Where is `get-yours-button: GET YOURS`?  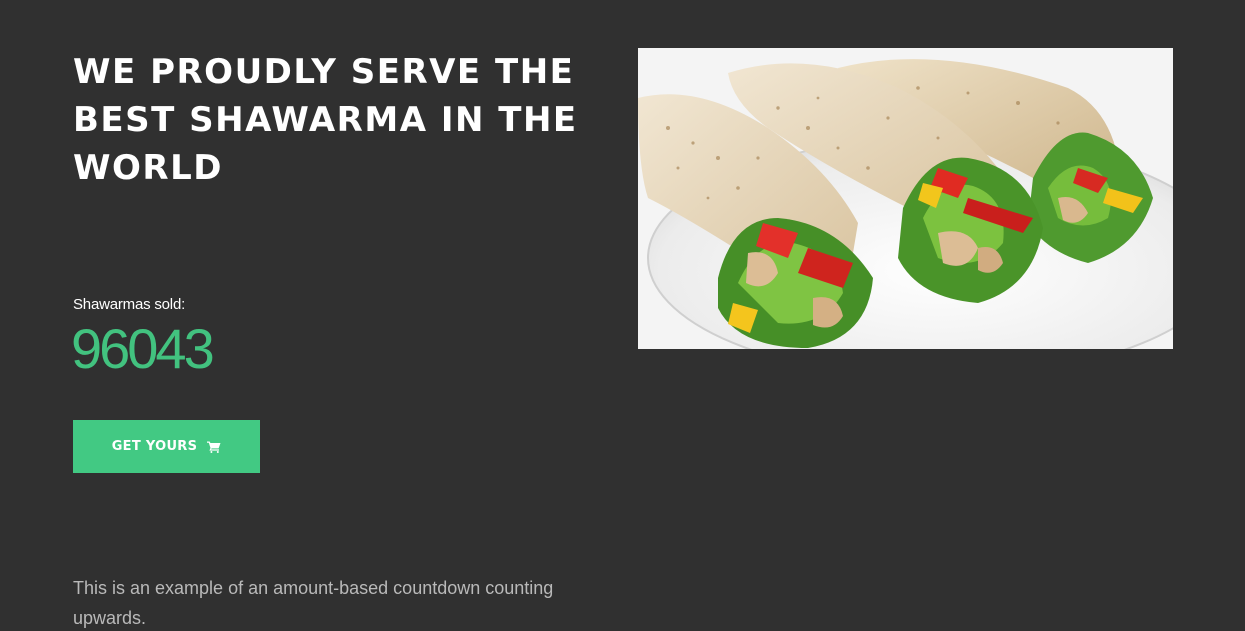
get-yours-button: GET YOURS is located at coordinates (166, 446).